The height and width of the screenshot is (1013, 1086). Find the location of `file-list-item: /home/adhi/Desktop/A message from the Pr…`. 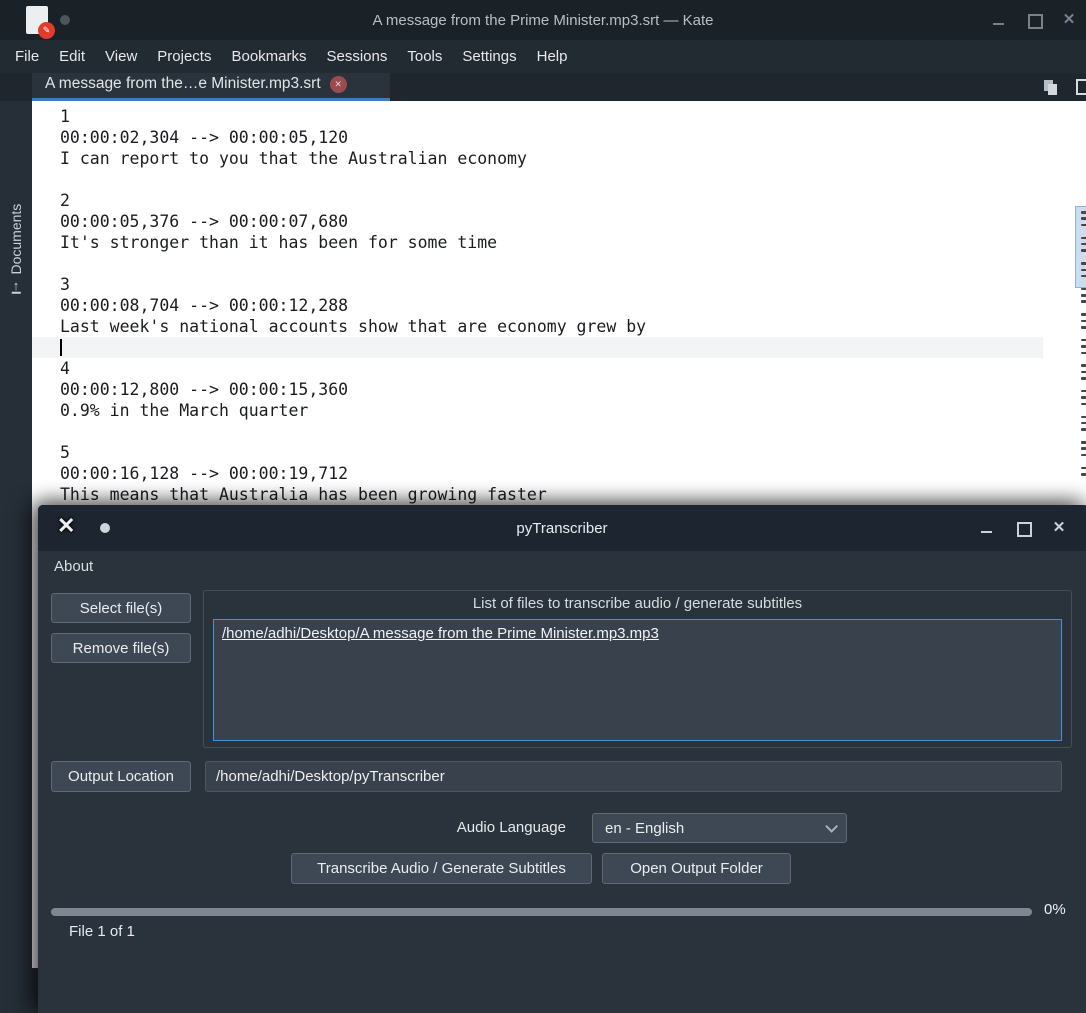

file-list-item: /home/adhi/Desktop/A message from the Pr… is located at coordinates (641, 633).